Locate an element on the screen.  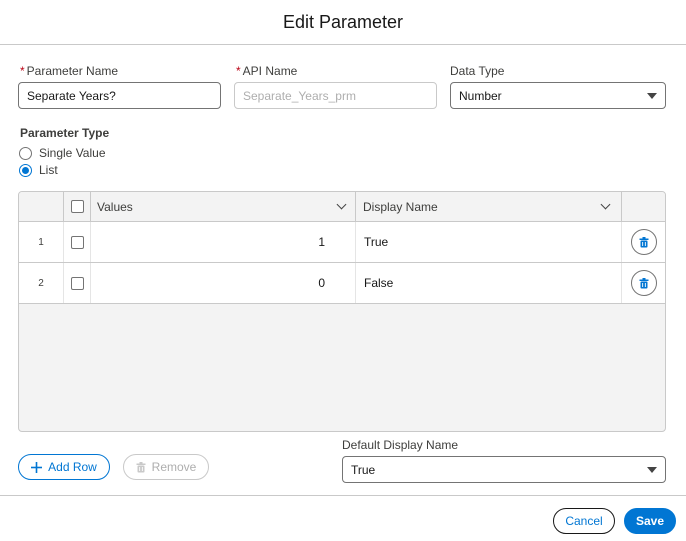
api-name-label-text: API Name is located at coordinates (270, 71).